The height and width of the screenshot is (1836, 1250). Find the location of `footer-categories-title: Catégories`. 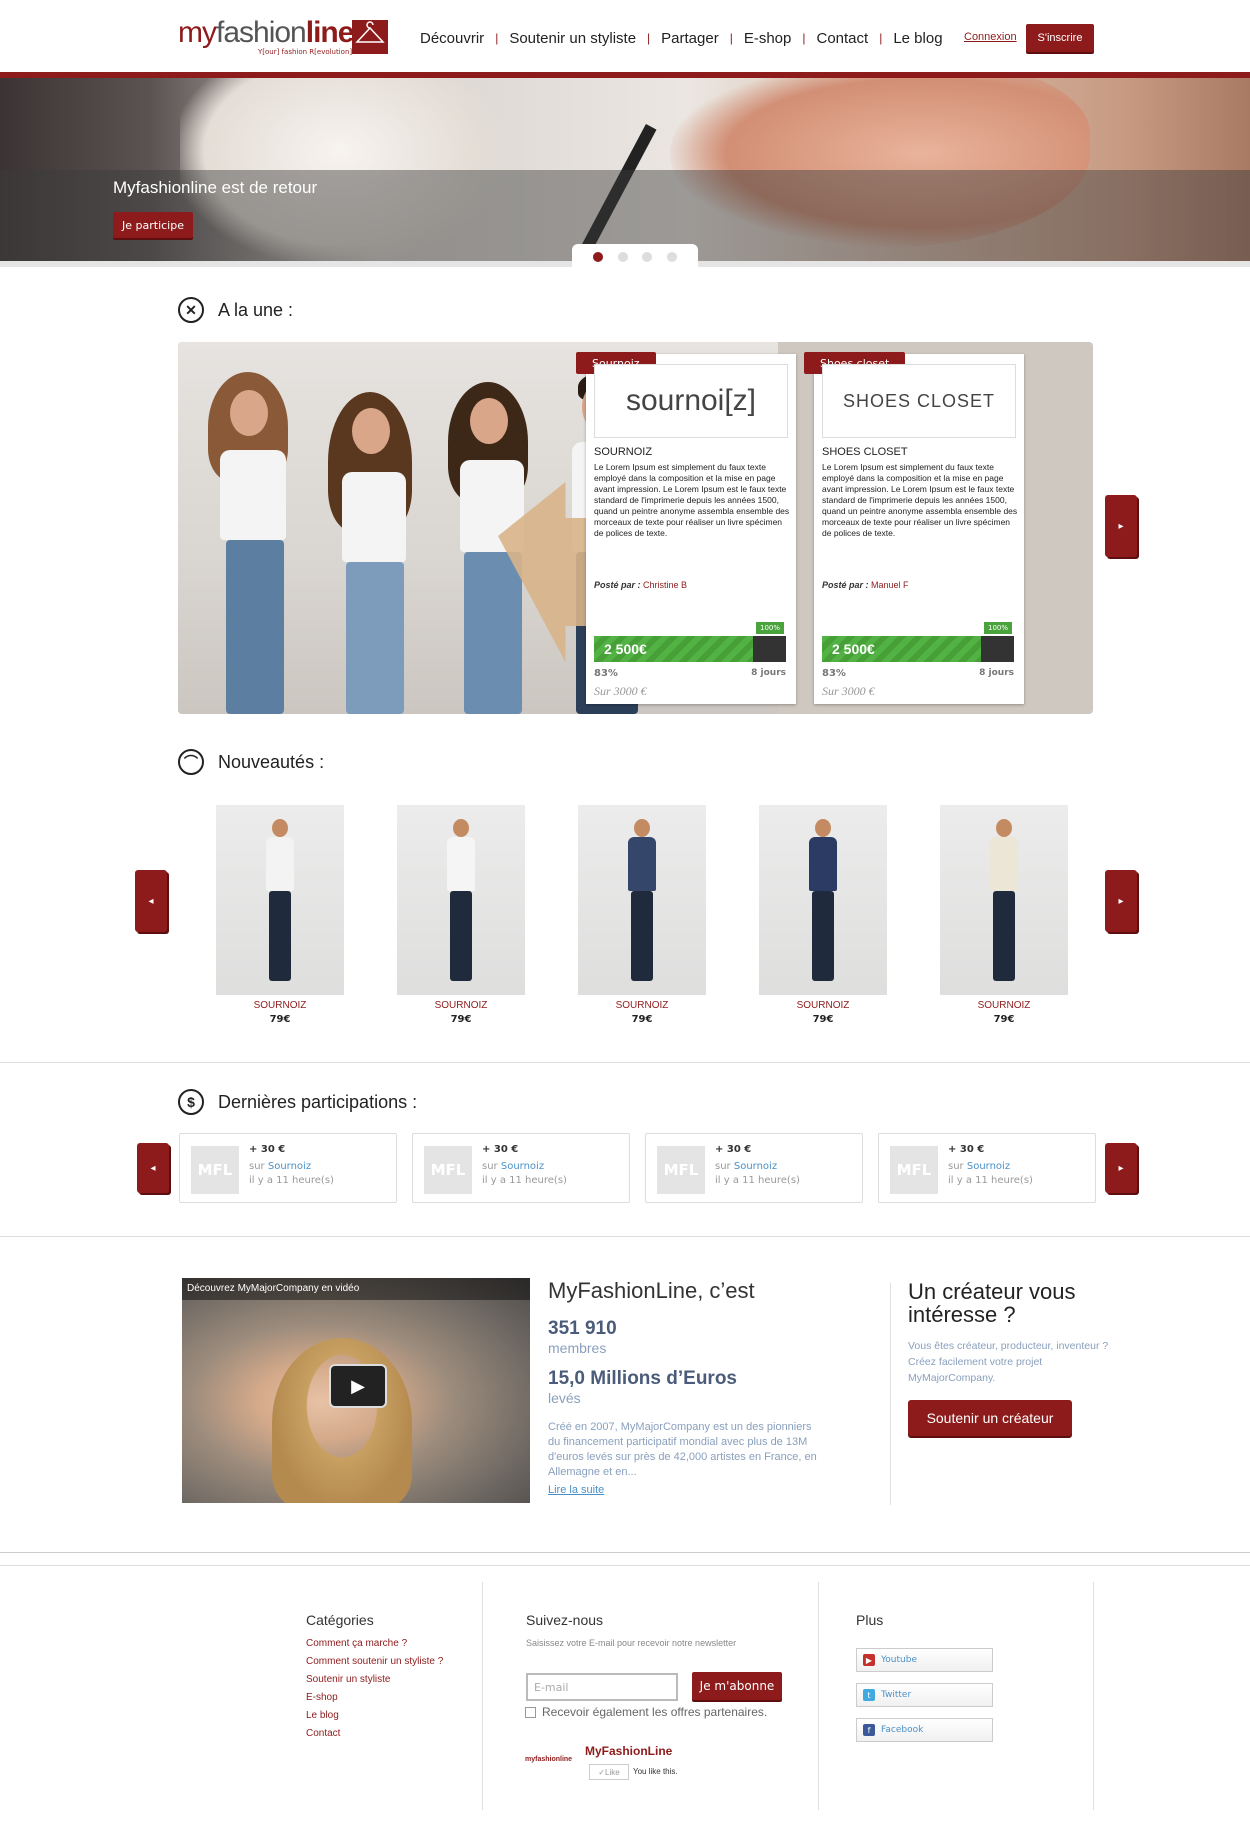

footer-categories-title: Catégories is located at coordinates (340, 1620).